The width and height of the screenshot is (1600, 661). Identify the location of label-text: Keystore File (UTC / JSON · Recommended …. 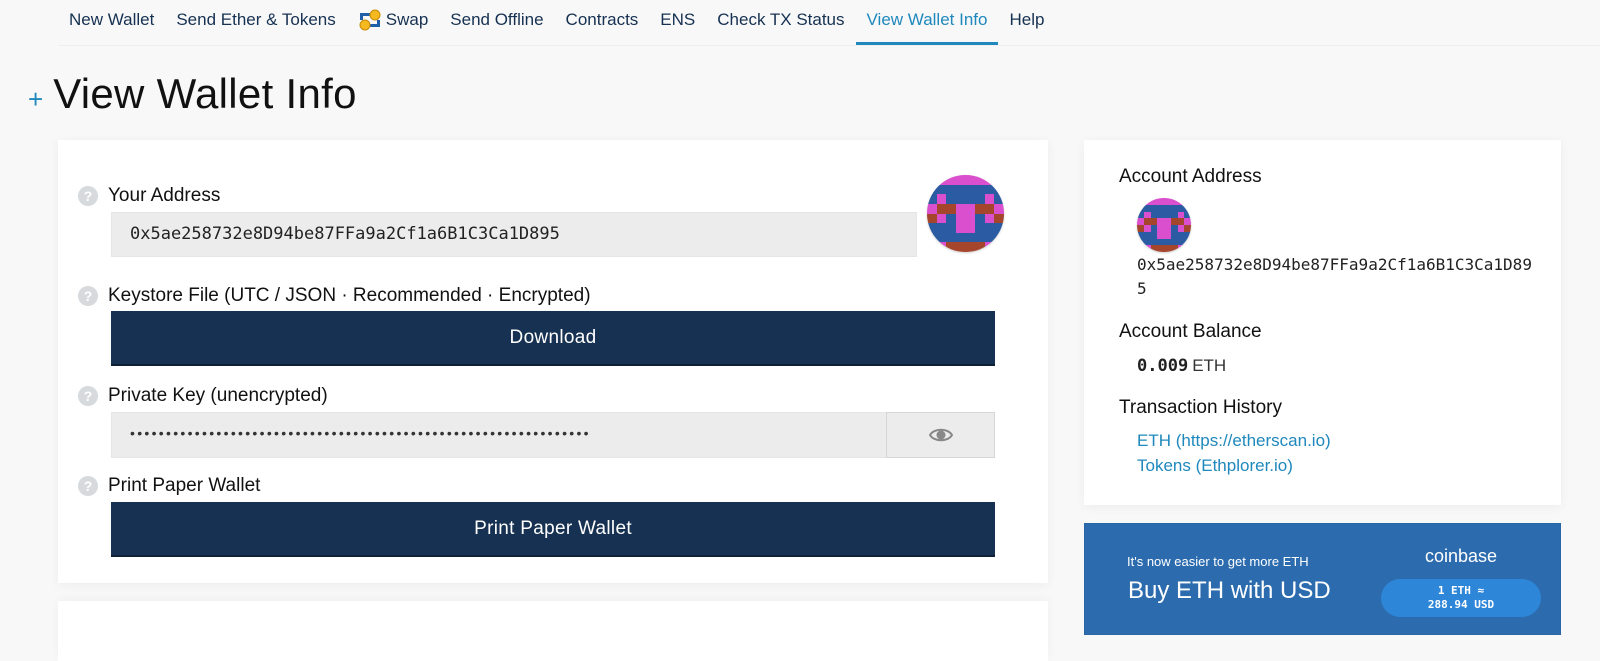
(349, 295).